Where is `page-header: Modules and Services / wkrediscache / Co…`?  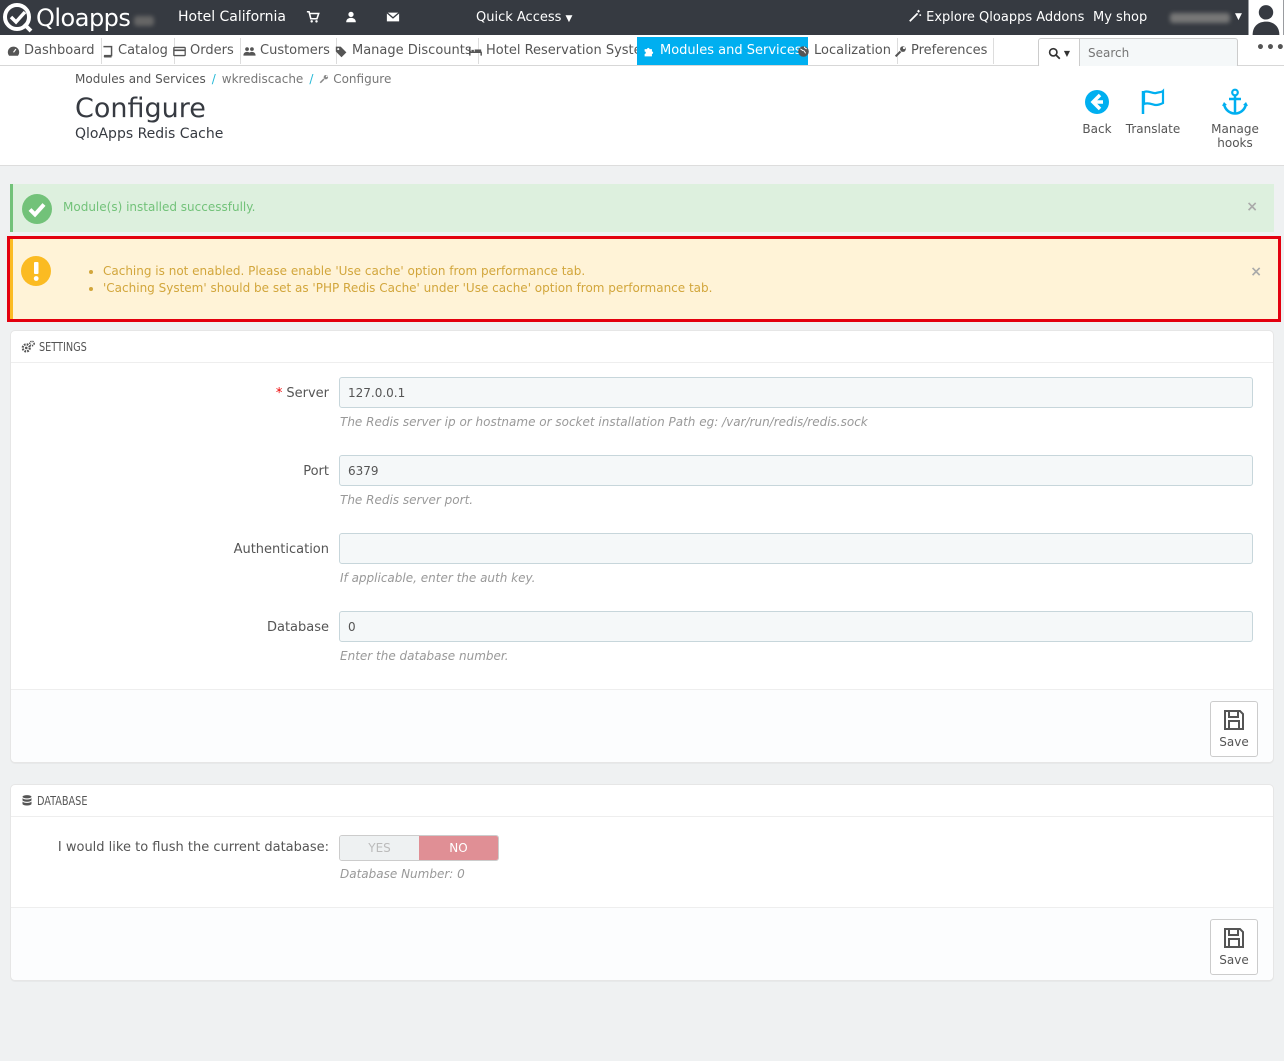 page-header: Modules and Services / wkrediscache / Co… is located at coordinates (642, 116).